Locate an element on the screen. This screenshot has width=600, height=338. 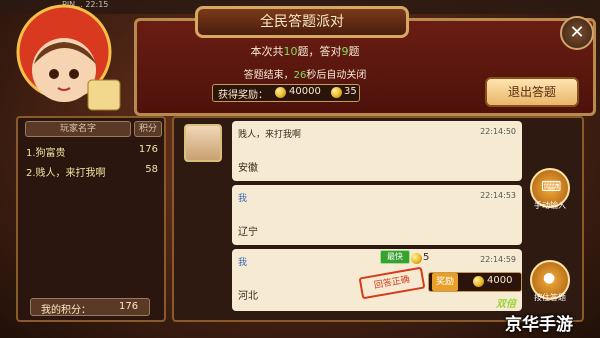
close-icon: ✕ is located at coordinates (577, 33).